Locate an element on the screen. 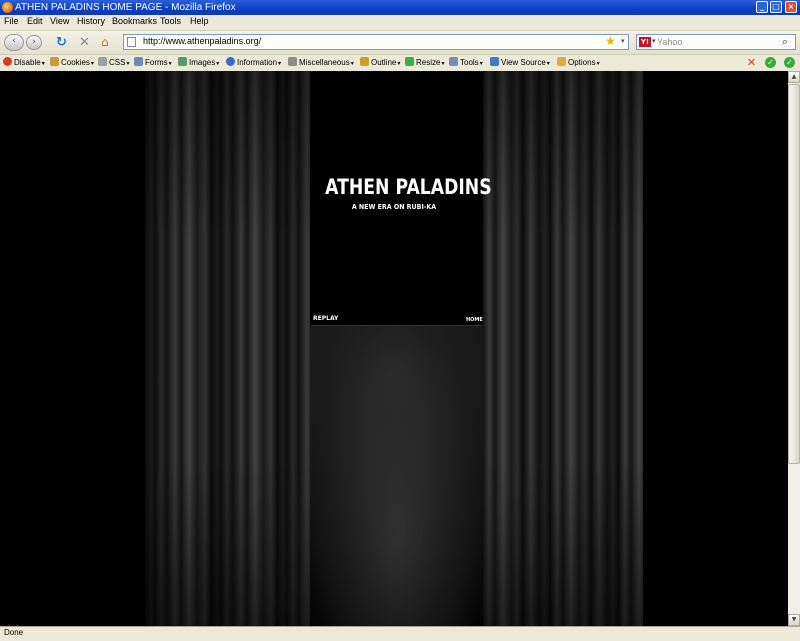 The width and height of the screenshot is (800, 641). search-box: Y! ▾ ⌕ is located at coordinates (716, 42).